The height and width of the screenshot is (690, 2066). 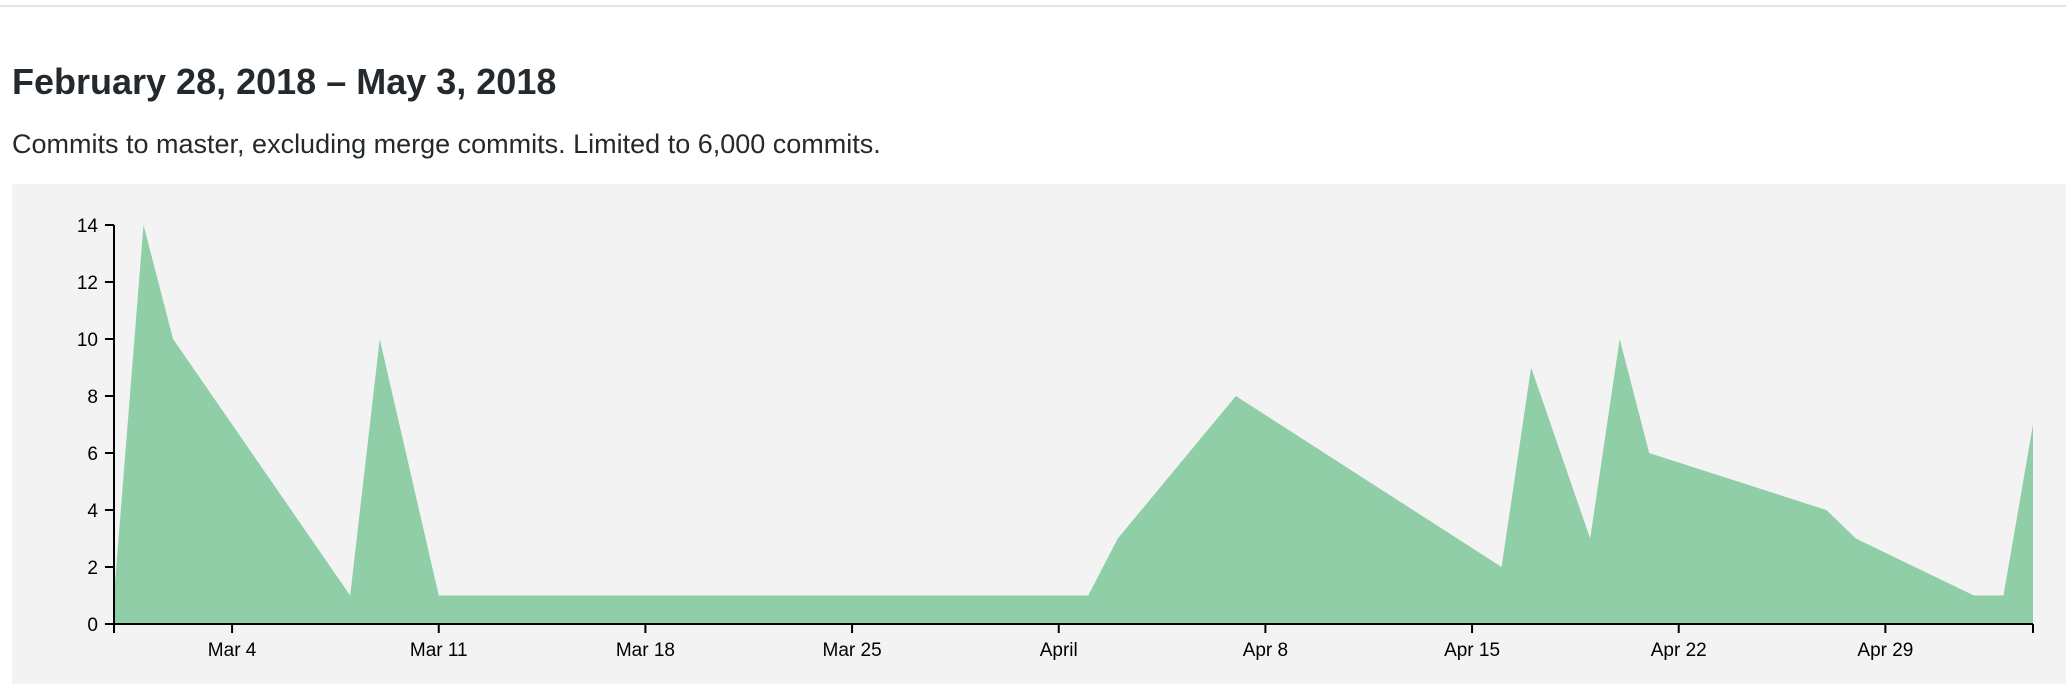 What do you see at coordinates (92, 454) in the screenshot?
I see `y-axis-tick-label: 6` at bounding box center [92, 454].